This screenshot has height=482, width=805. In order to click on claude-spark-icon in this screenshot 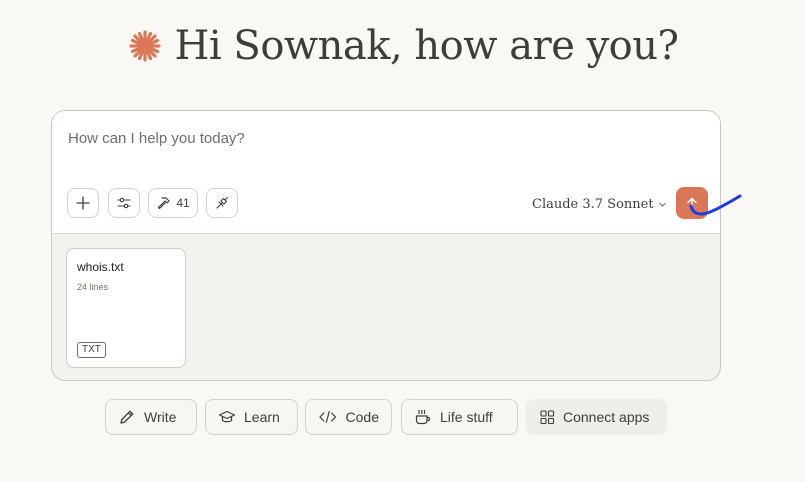, I will do `click(144, 46)`.